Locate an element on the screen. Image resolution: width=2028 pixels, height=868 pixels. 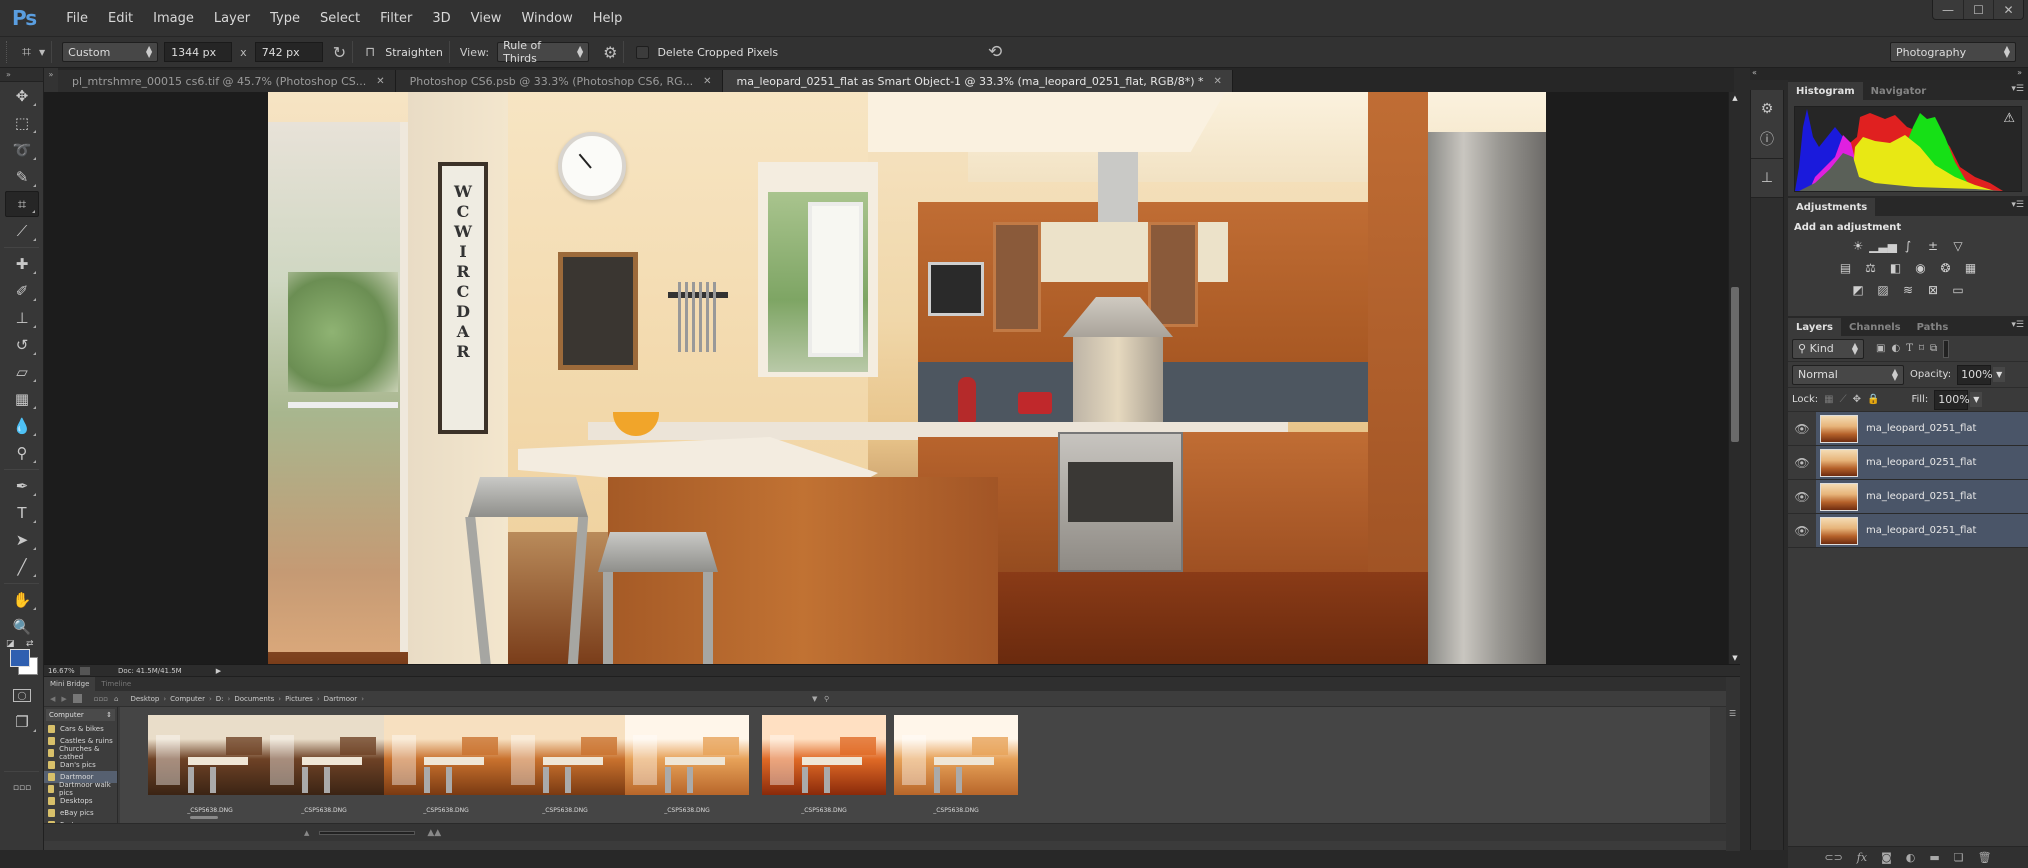
lasso-tool: ➰ is located at coordinates (22, 150).